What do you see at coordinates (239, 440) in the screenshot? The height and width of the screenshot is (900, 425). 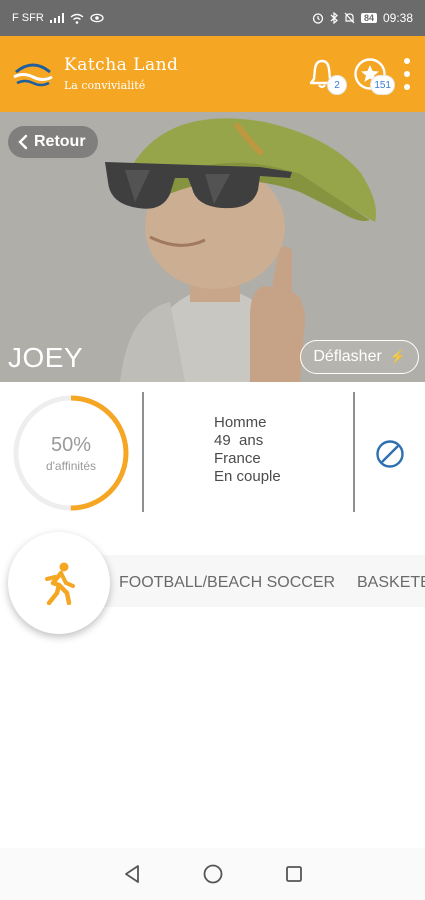 I see `age: 49 ans` at bounding box center [239, 440].